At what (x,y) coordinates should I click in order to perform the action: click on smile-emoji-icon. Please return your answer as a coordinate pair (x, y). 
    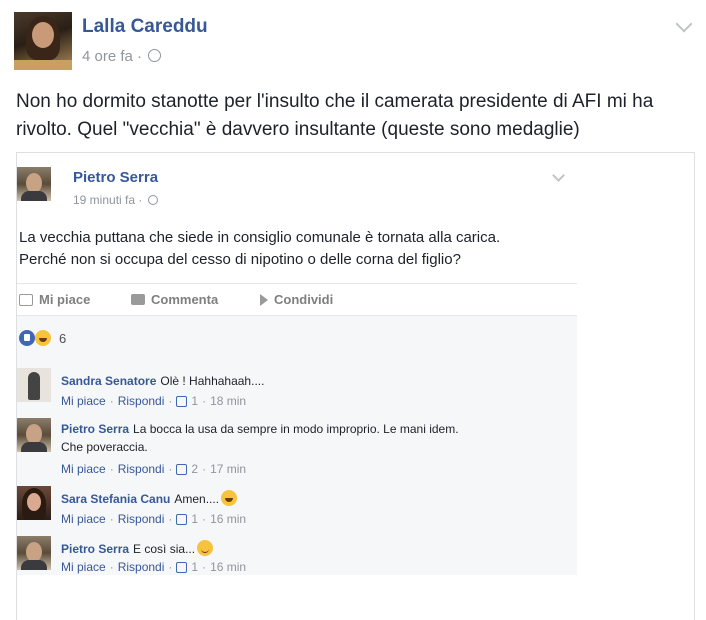
    Looking at the image, I should click on (205, 548).